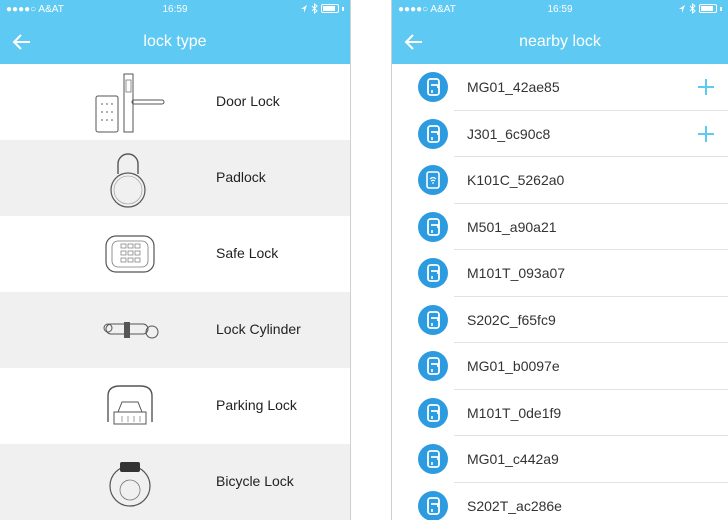 The height and width of the screenshot is (520, 728). What do you see at coordinates (131, 330) in the screenshot?
I see `lock-cylinder-icon` at bounding box center [131, 330].